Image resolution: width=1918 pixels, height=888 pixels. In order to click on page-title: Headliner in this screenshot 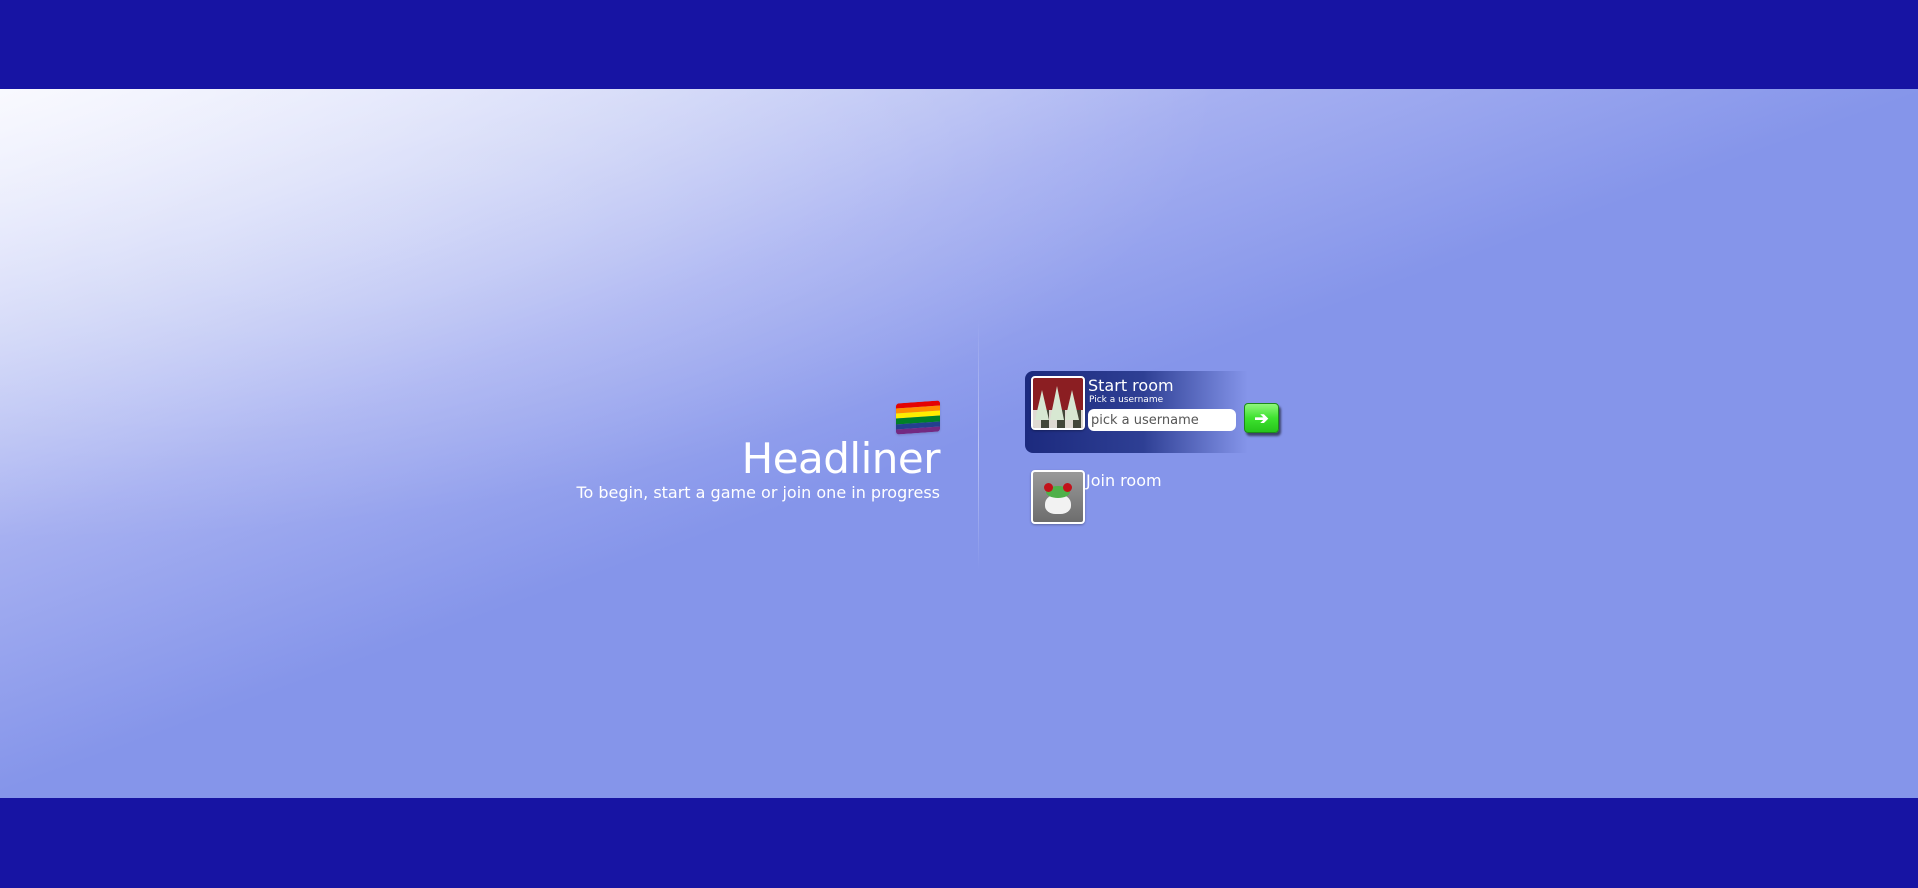, I will do `click(841, 458)`.